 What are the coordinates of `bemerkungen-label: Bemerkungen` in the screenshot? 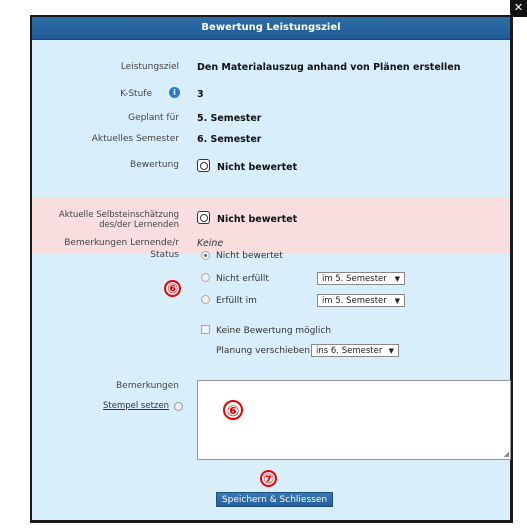 It's located at (147, 386).